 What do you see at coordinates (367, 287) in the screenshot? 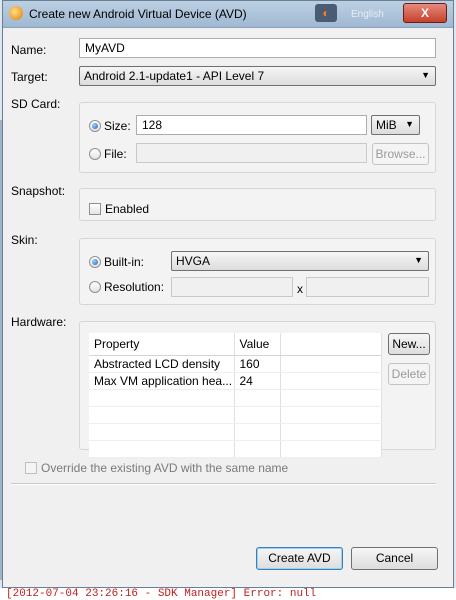
I see `resolution-height-input` at bounding box center [367, 287].